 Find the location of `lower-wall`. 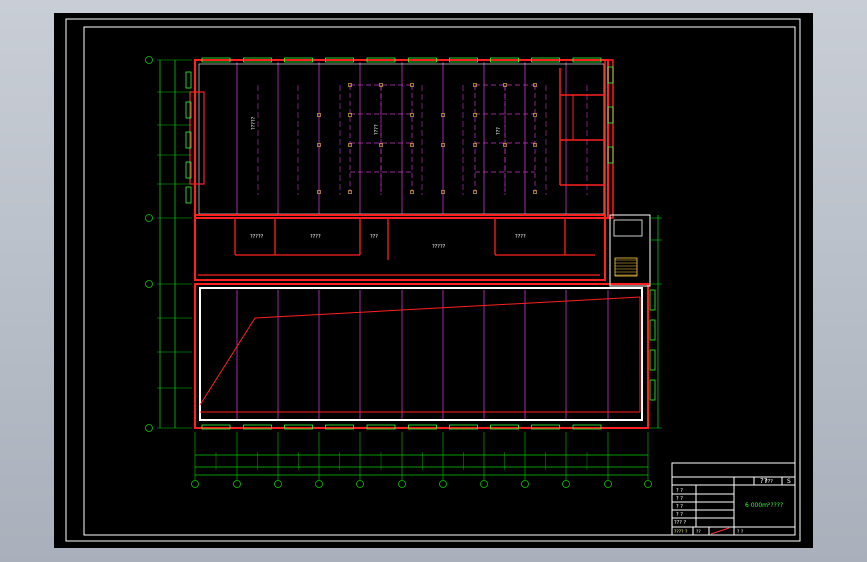

lower-wall is located at coordinates (421, 356).